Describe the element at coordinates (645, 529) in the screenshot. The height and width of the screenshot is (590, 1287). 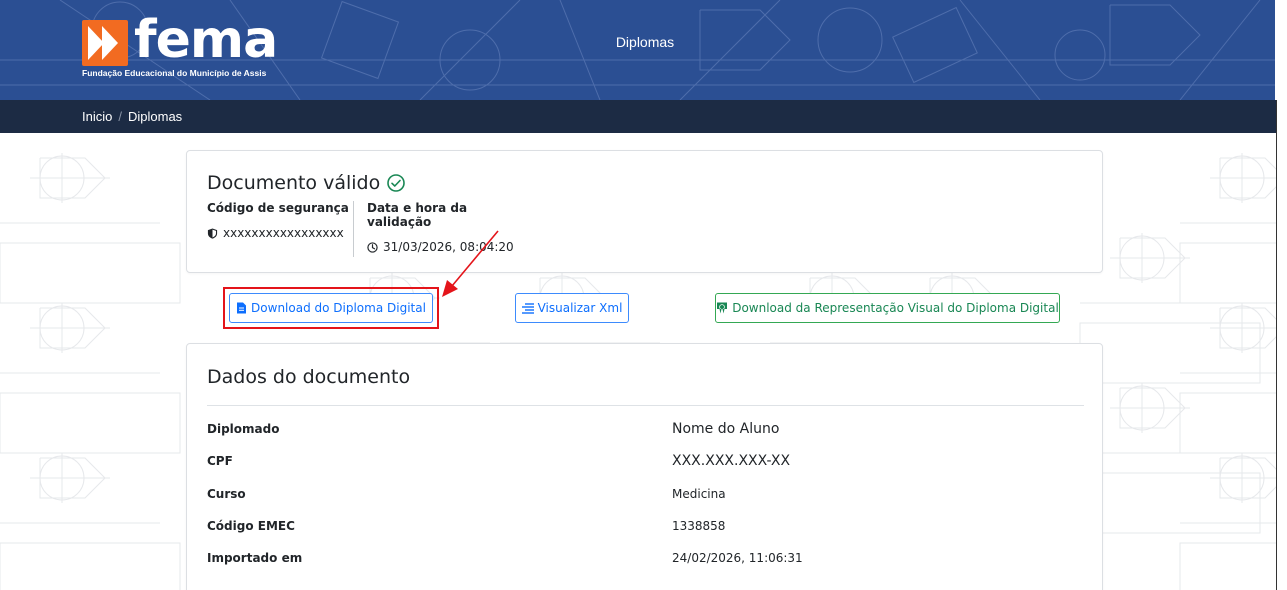
I see `data-row-codigo-emec: Código EMEC 1338858` at that location.